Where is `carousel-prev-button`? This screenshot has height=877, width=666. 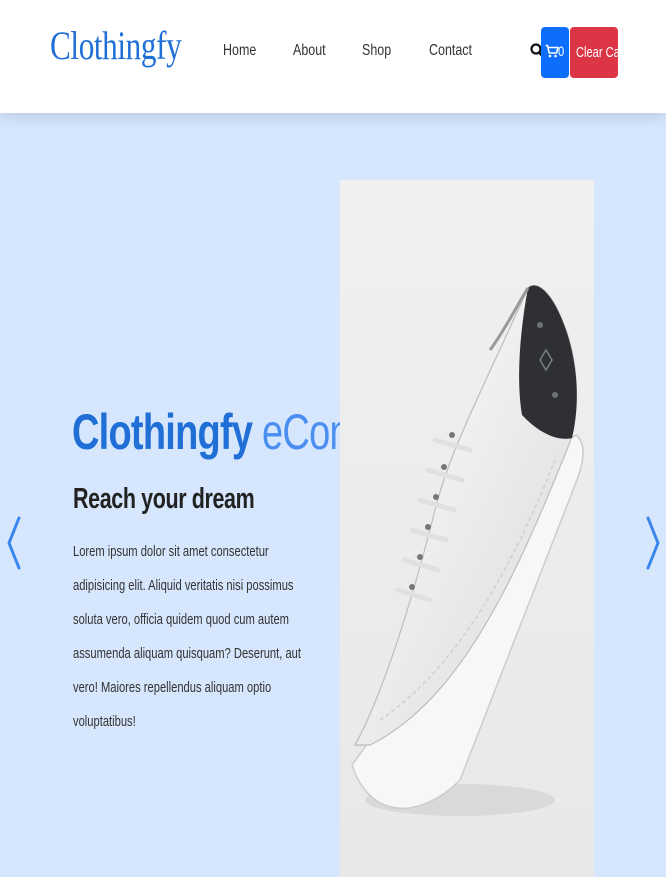 carousel-prev-button is located at coordinates (14, 543).